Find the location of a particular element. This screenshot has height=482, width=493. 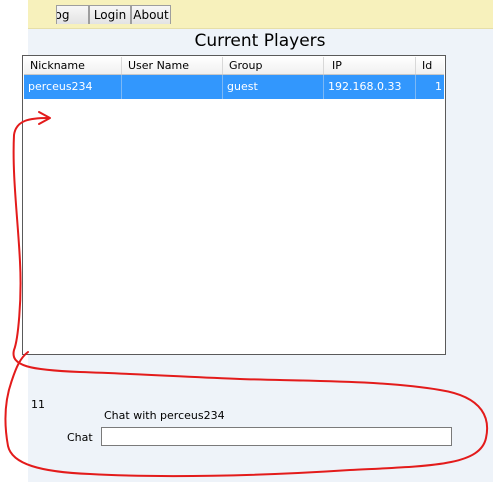

cell-group: guest is located at coordinates (273, 87).